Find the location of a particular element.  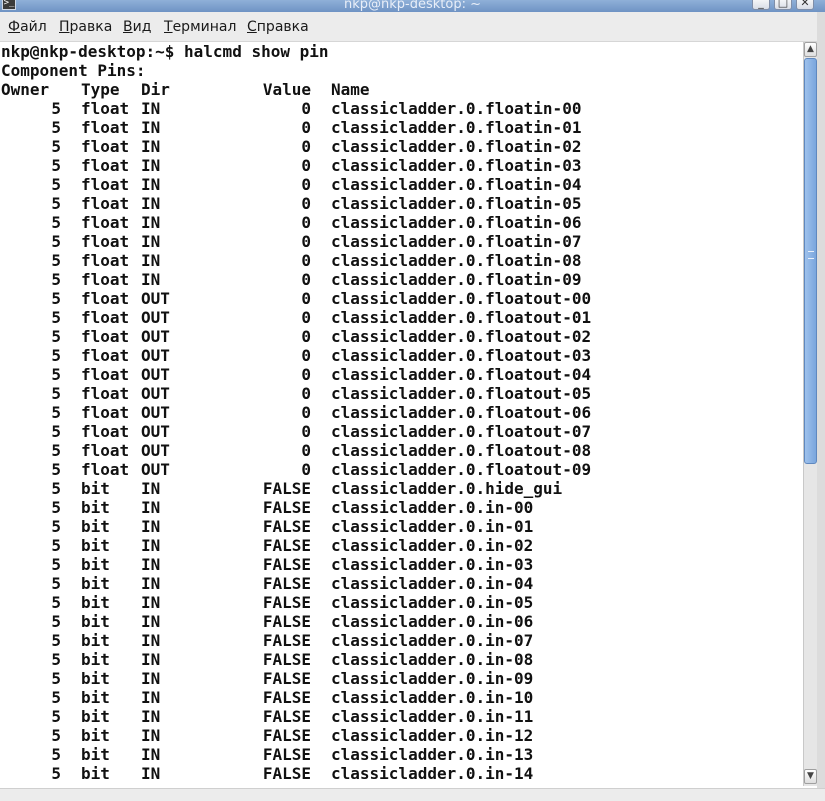

cell-name: classicladder.0.floatout-02 is located at coordinates (461, 336).